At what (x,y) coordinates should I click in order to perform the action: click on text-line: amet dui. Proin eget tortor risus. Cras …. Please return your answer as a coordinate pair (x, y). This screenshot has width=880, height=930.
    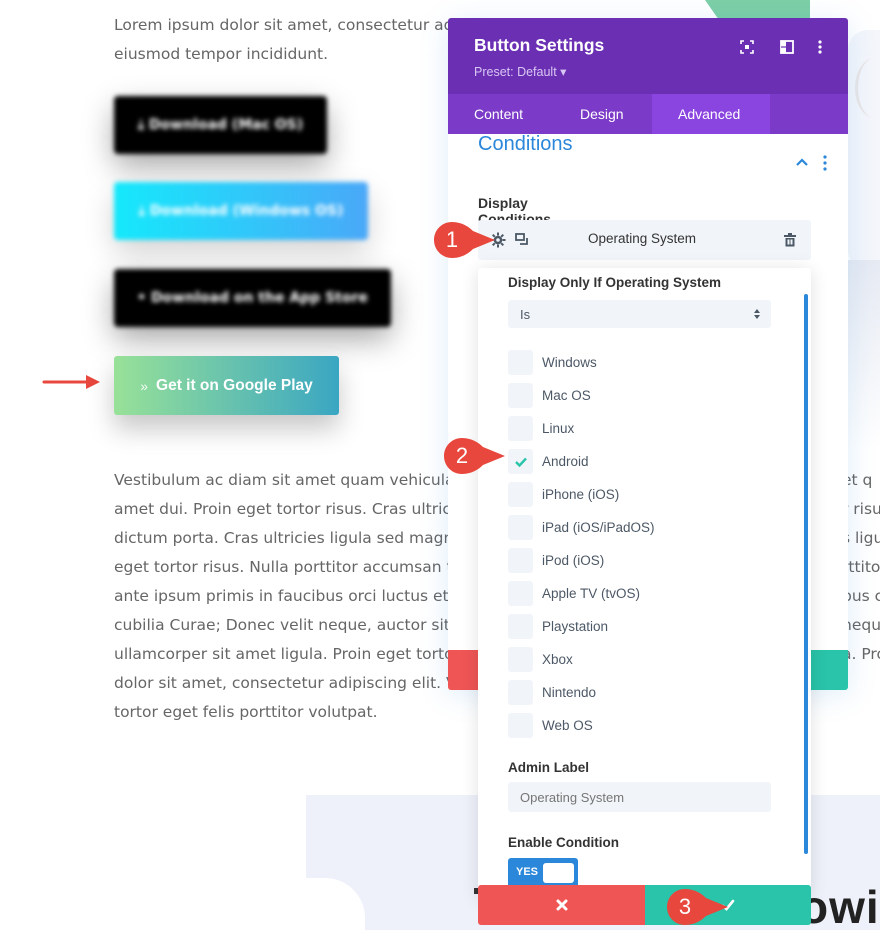
    Looking at the image, I should click on (289, 509).